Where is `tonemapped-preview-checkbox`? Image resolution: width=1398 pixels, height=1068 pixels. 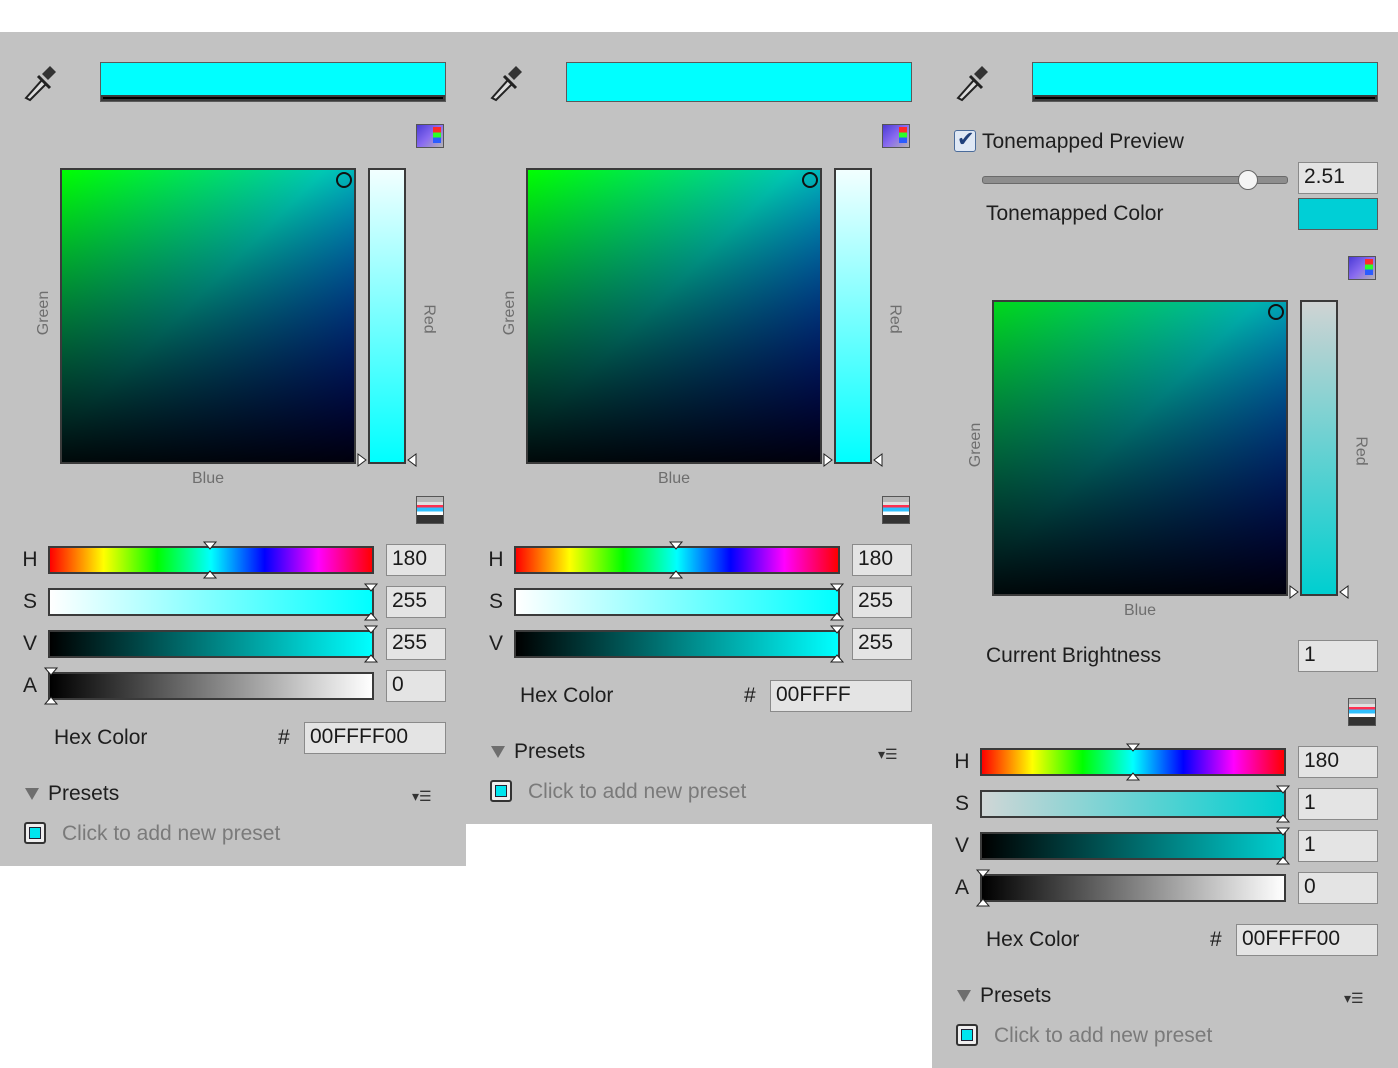
tonemapped-preview-checkbox is located at coordinates (965, 139).